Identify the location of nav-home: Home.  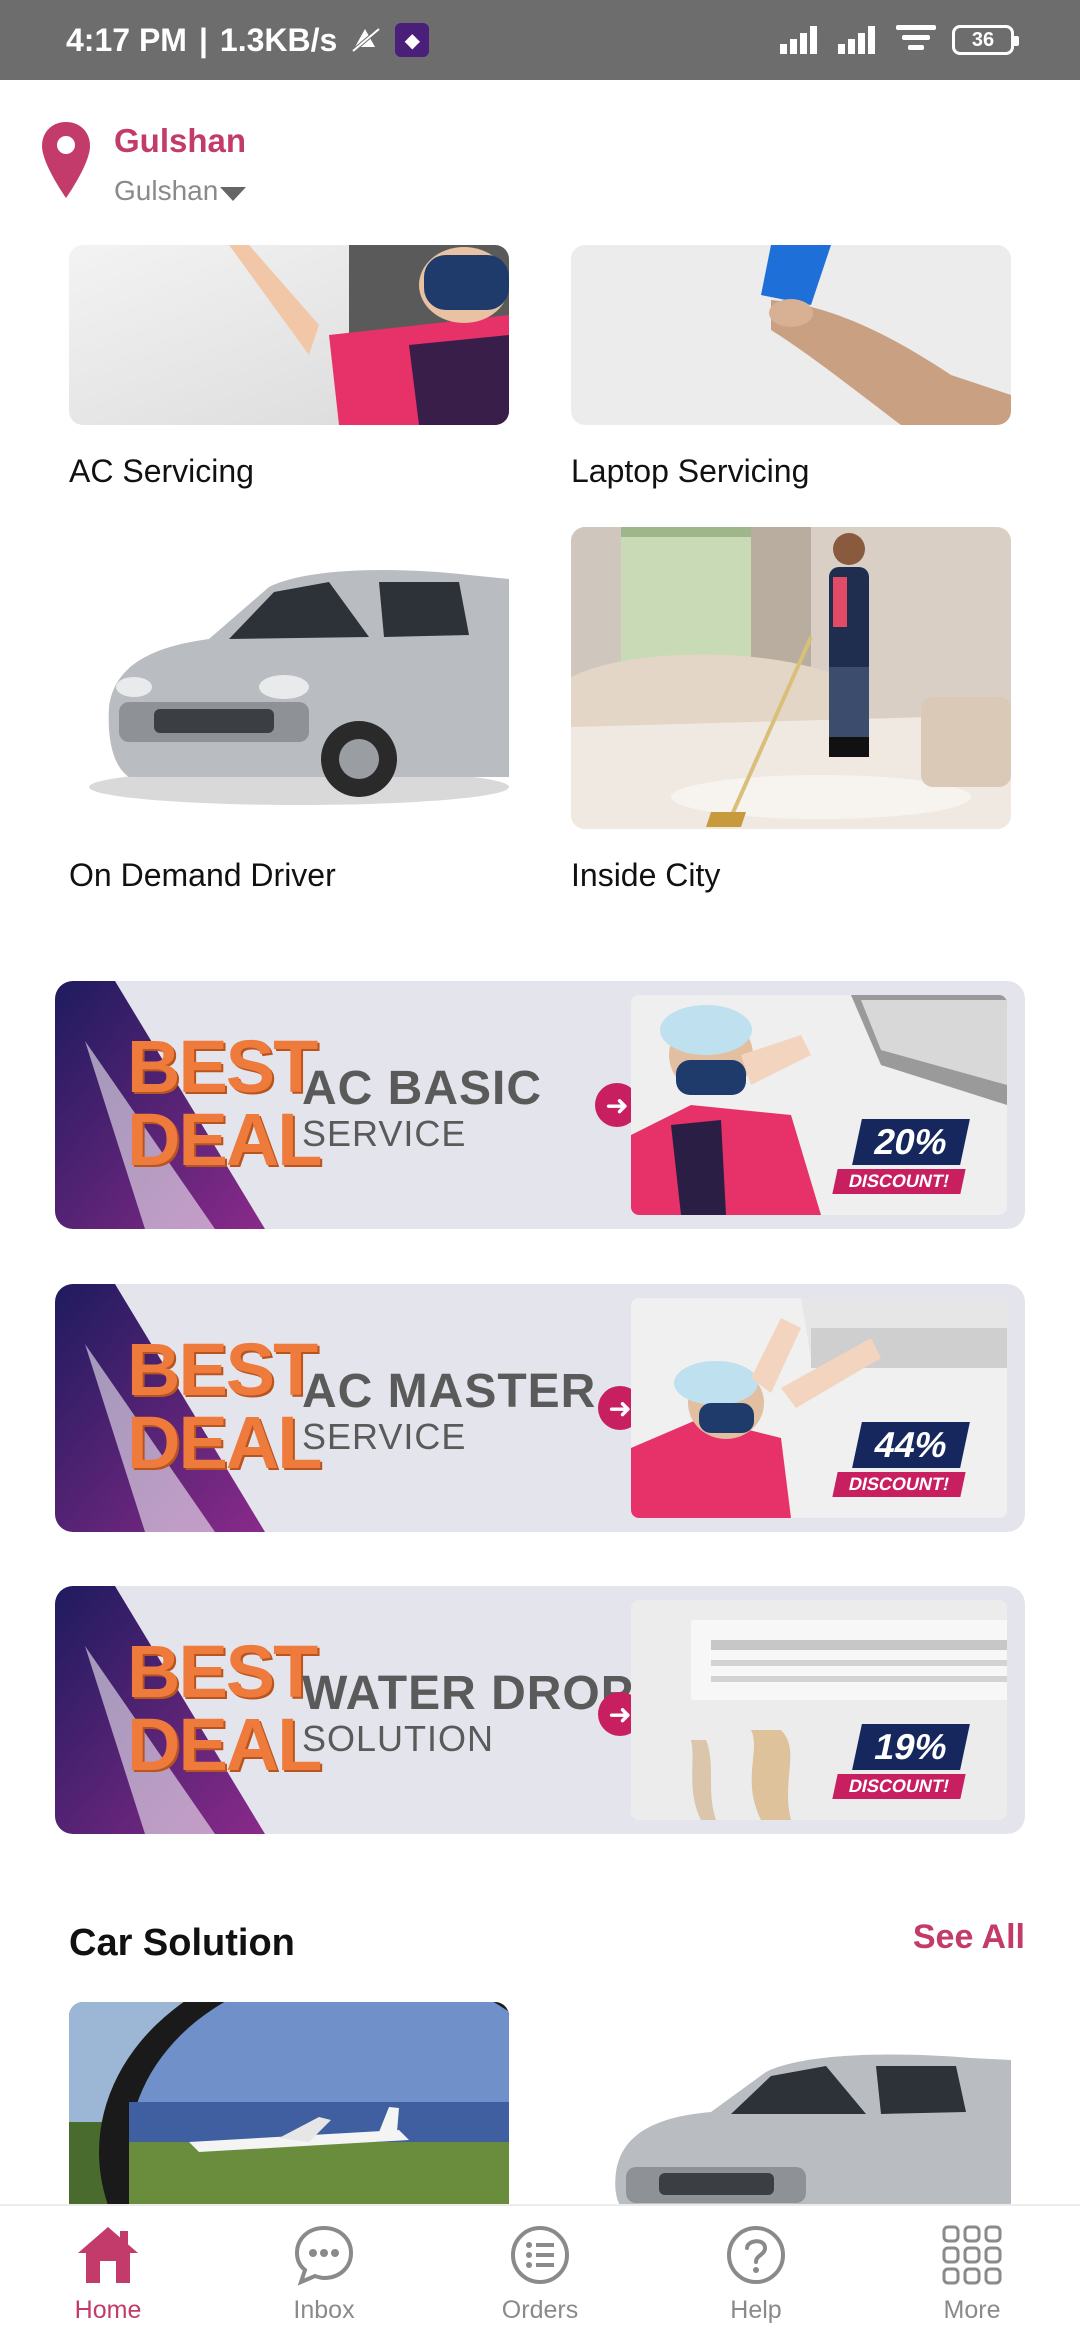
(108, 2273).